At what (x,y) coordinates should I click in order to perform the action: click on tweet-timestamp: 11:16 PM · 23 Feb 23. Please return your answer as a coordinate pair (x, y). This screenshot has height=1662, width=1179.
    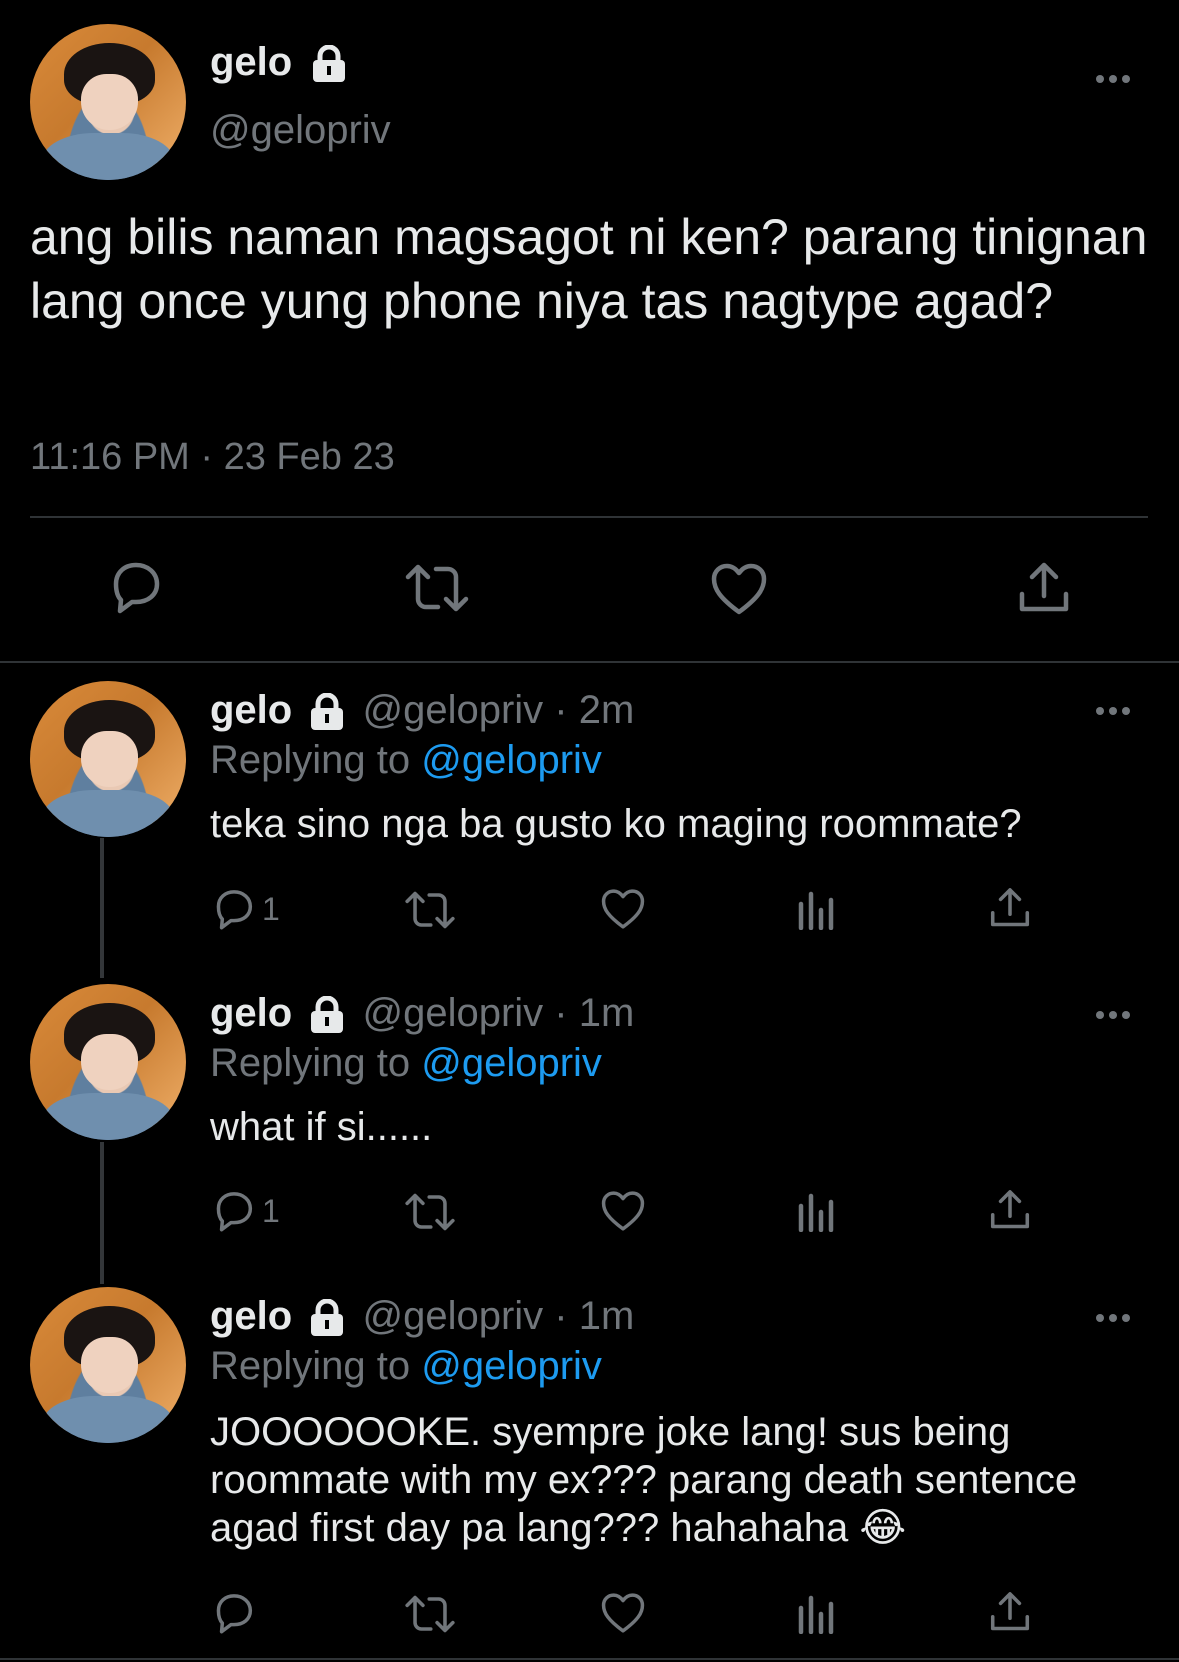
    Looking at the image, I should click on (212, 457).